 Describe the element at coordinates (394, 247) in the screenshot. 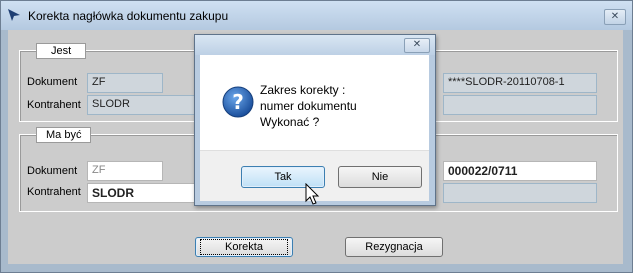

I see `rezygnacja-button: Rezygnacja` at that location.